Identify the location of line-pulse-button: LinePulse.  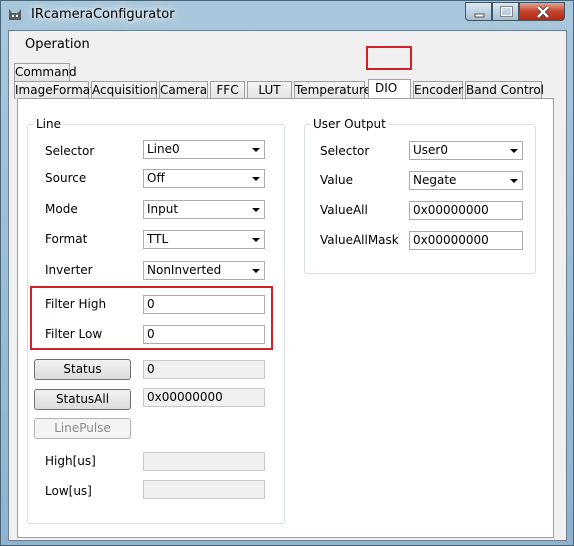
(82, 428).